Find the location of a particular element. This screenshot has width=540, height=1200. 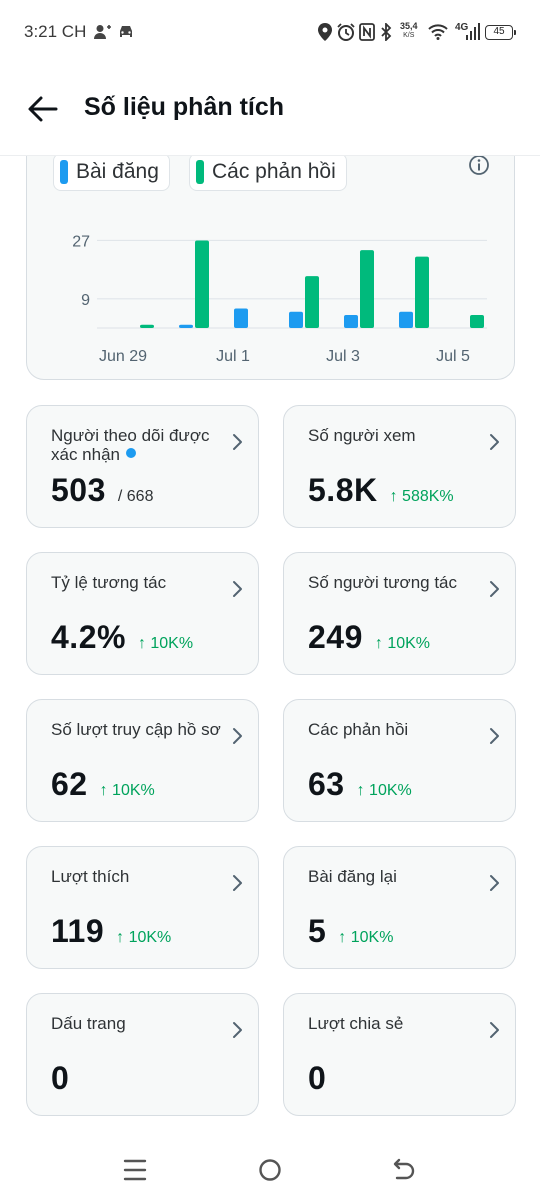

metric-card: Lượt chia sẻ 0 is located at coordinates (399, 1054).